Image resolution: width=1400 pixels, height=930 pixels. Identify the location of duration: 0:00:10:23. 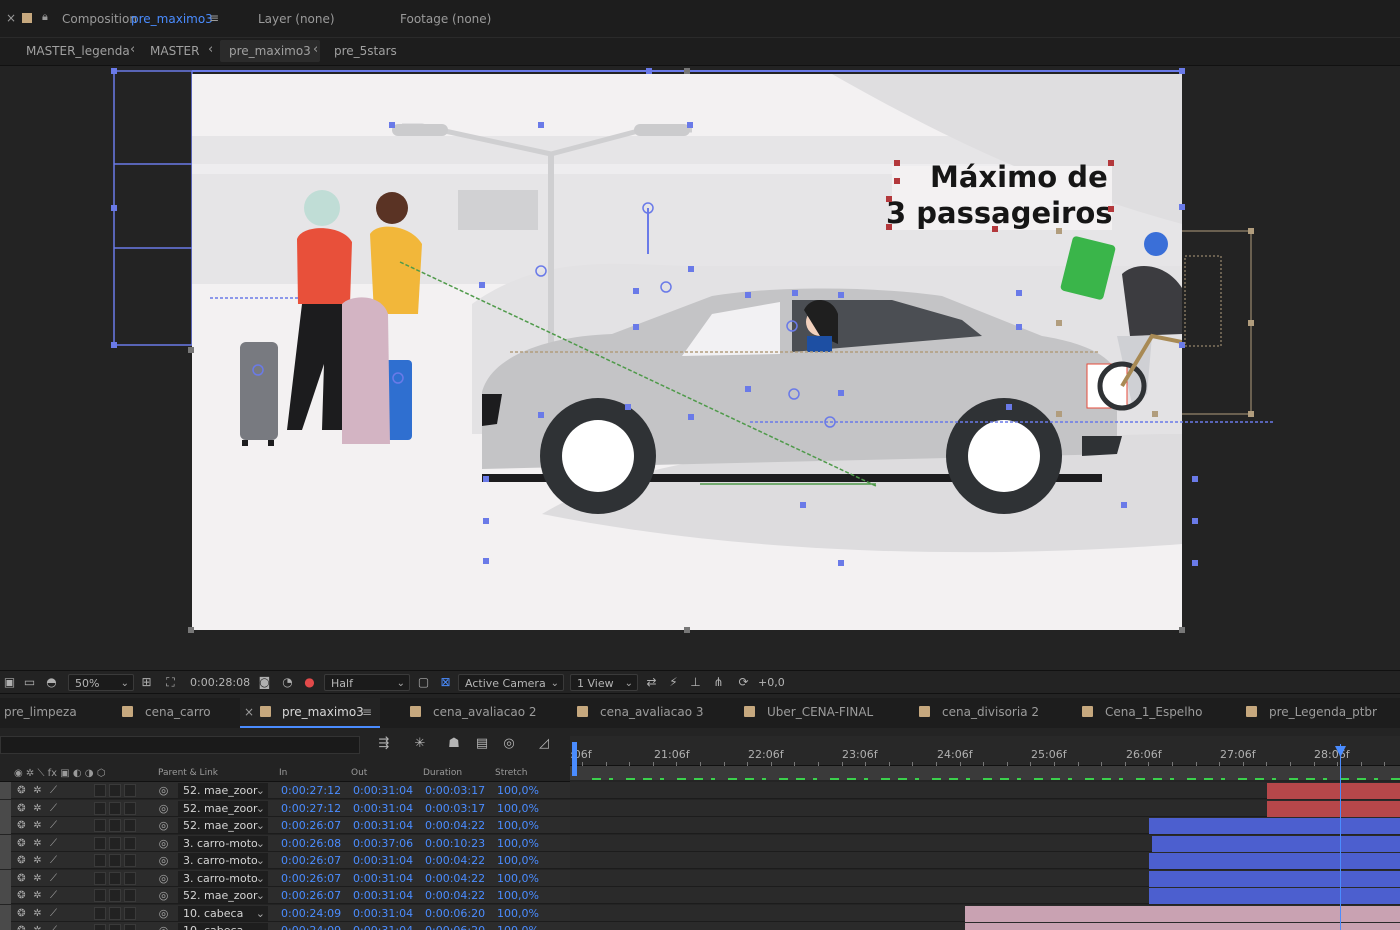
(455, 843).